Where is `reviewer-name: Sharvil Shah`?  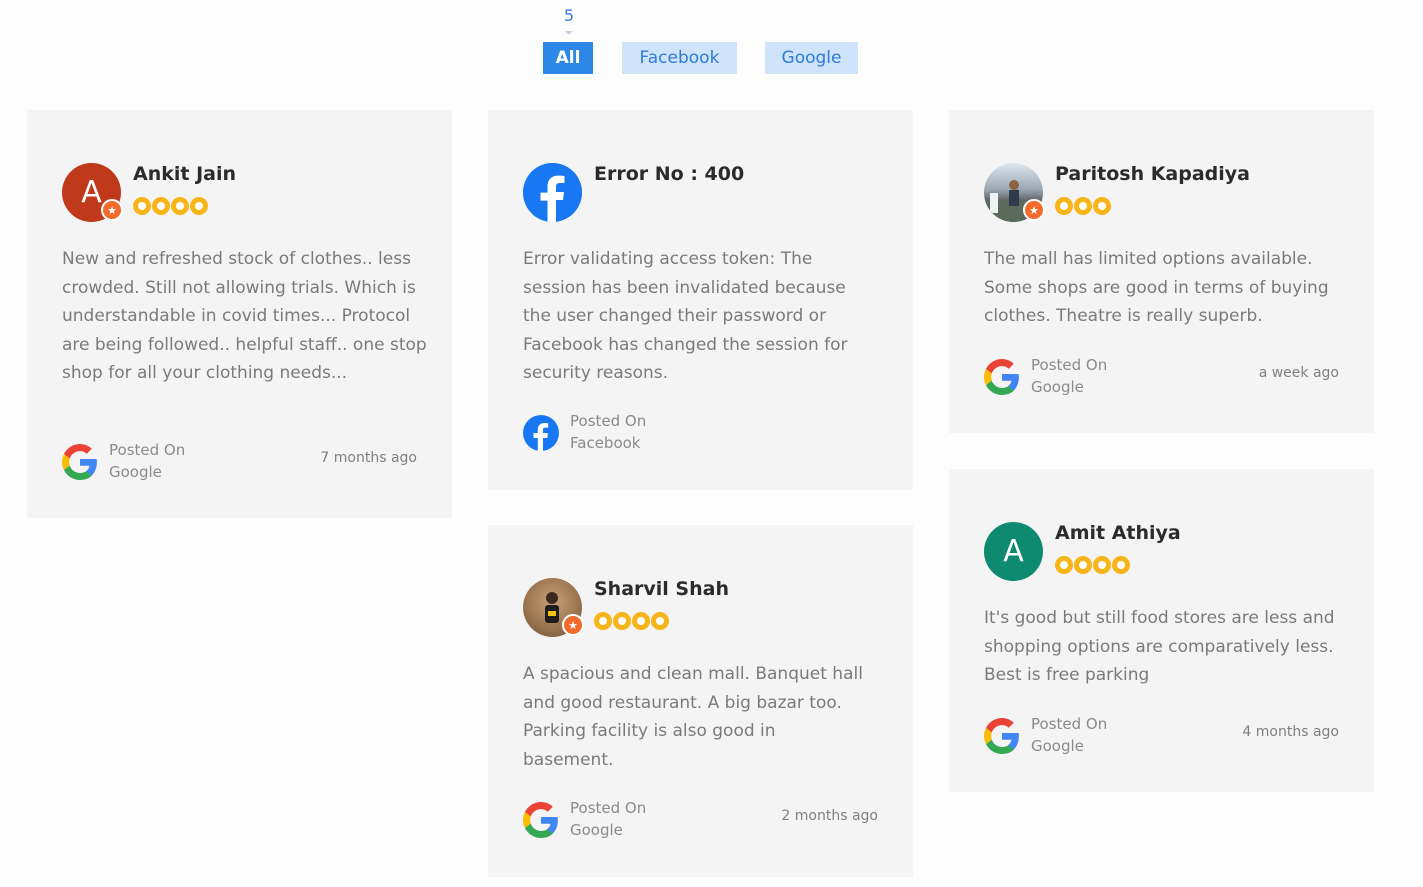
reviewer-name: Sharvil Shah is located at coordinates (661, 589).